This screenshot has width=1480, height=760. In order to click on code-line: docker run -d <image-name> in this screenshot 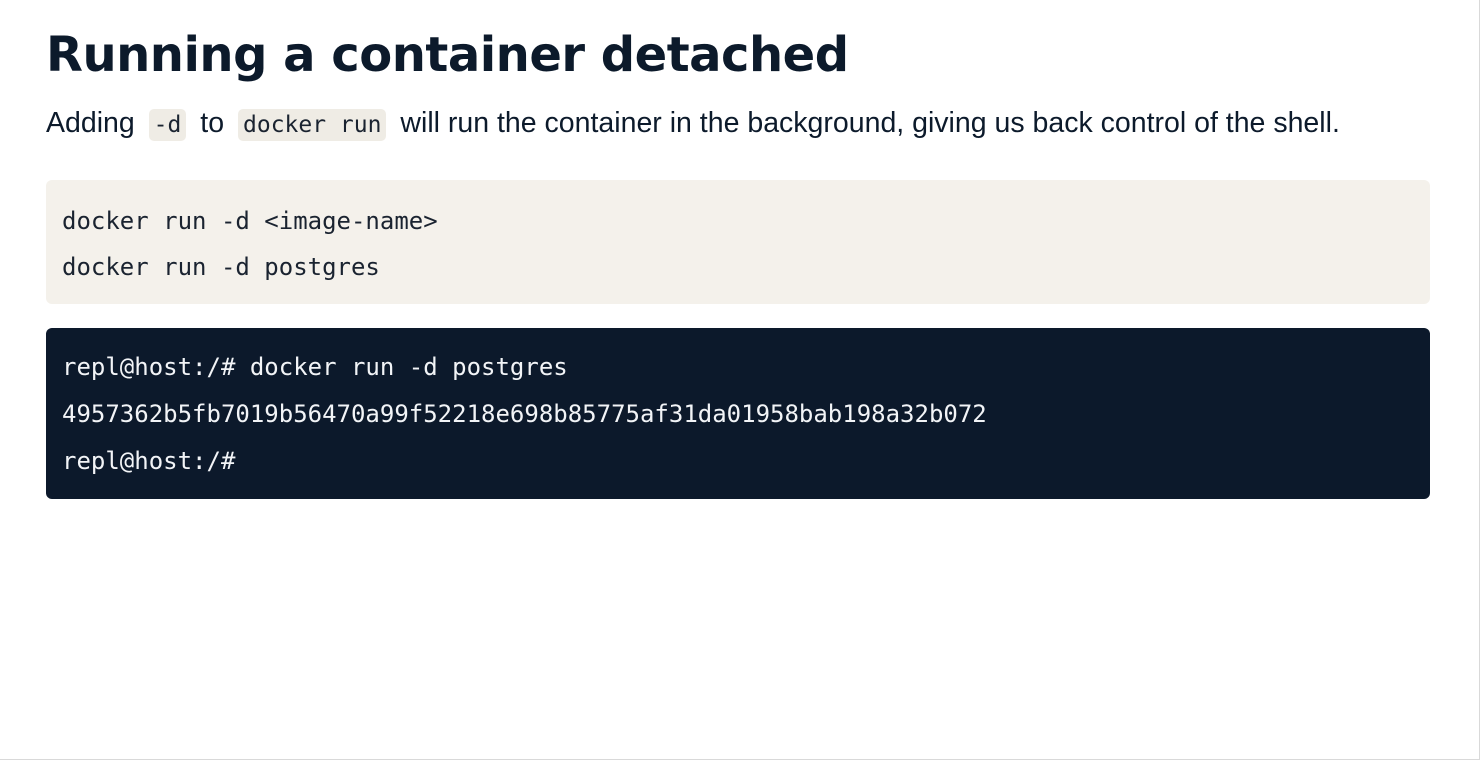, I will do `click(250, 221)`.